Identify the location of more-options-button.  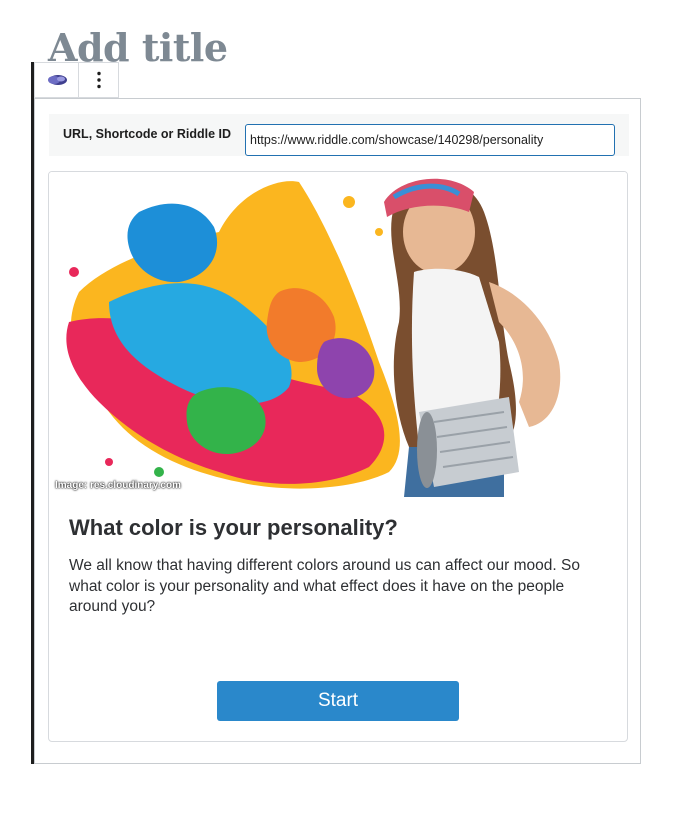
(98, 80).